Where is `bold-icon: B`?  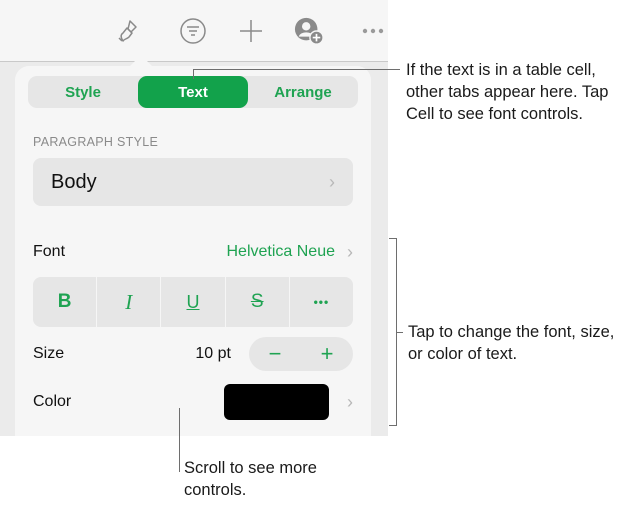 bold-icon: B is located at coordinates (64, 301).